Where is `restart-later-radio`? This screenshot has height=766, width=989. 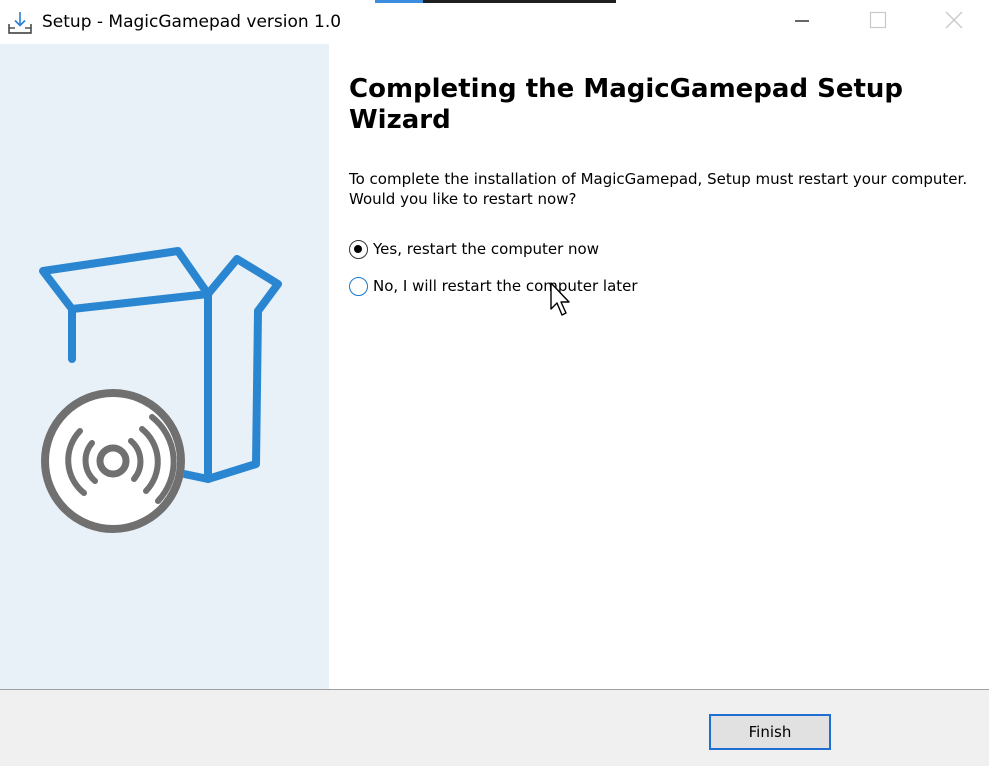 restart-later-radio is located at coordinates (358, 286).